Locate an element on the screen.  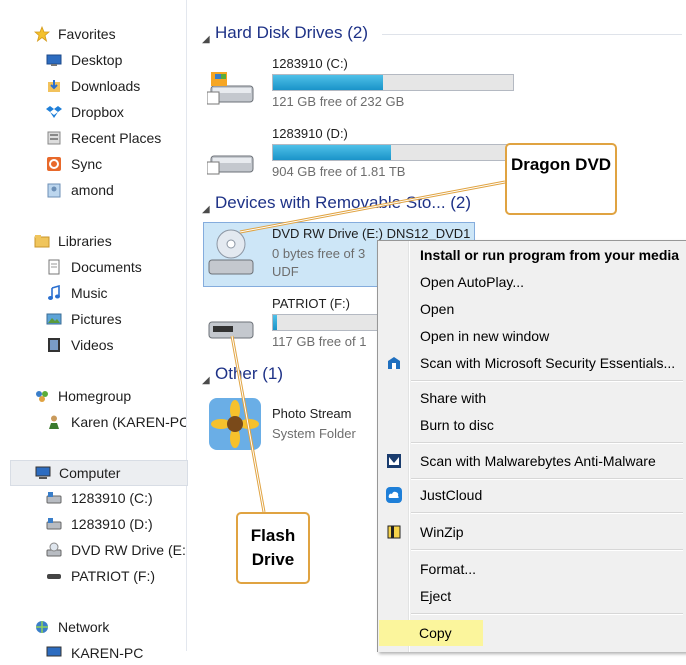
winzip-icon is located at coordinates (394, 532).